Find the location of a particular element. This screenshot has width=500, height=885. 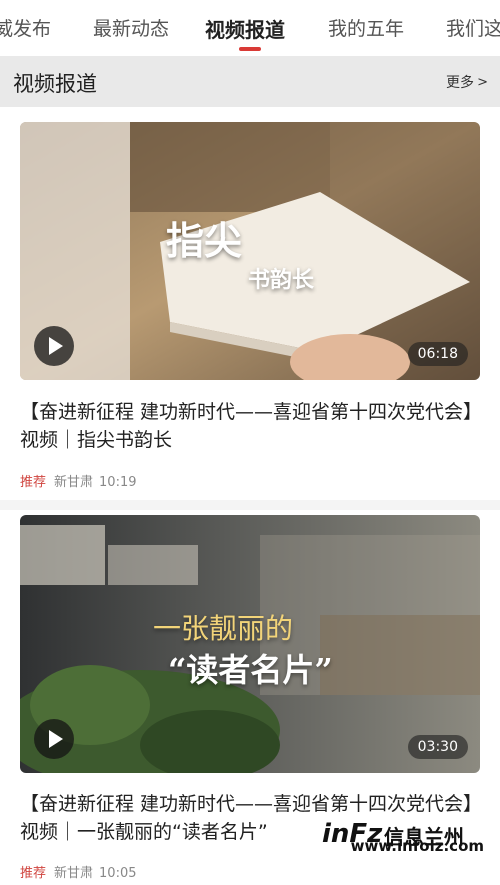

article-time: 10:05 is located at coordinates (118, 873).